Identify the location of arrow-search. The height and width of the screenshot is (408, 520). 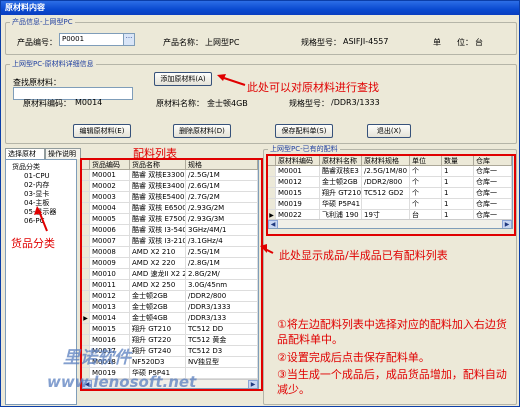
(233, 81).